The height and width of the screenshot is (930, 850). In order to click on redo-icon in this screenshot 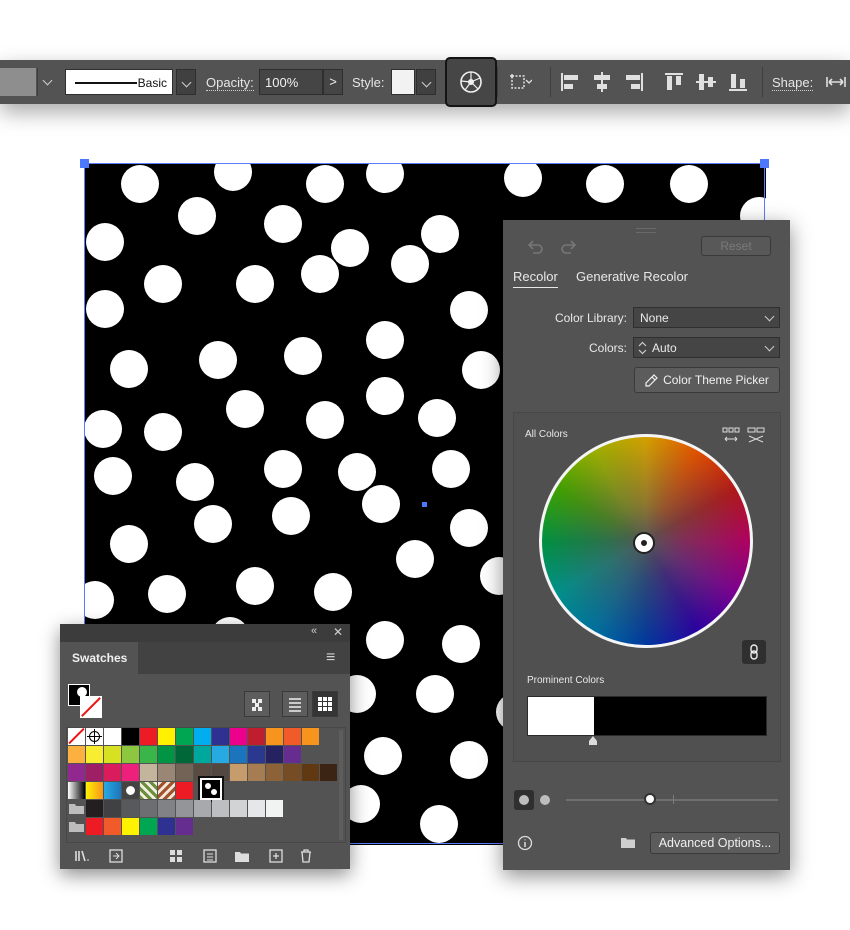, I will do `click(569, 247)`.